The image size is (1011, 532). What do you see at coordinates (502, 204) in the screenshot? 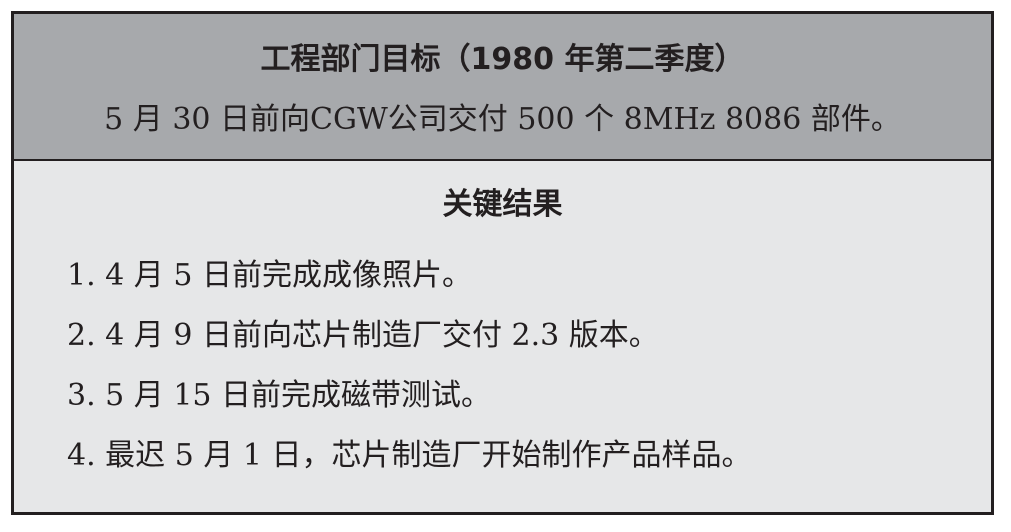
I see `key-results-title: 关键结果` at bounding box center [502, 204].